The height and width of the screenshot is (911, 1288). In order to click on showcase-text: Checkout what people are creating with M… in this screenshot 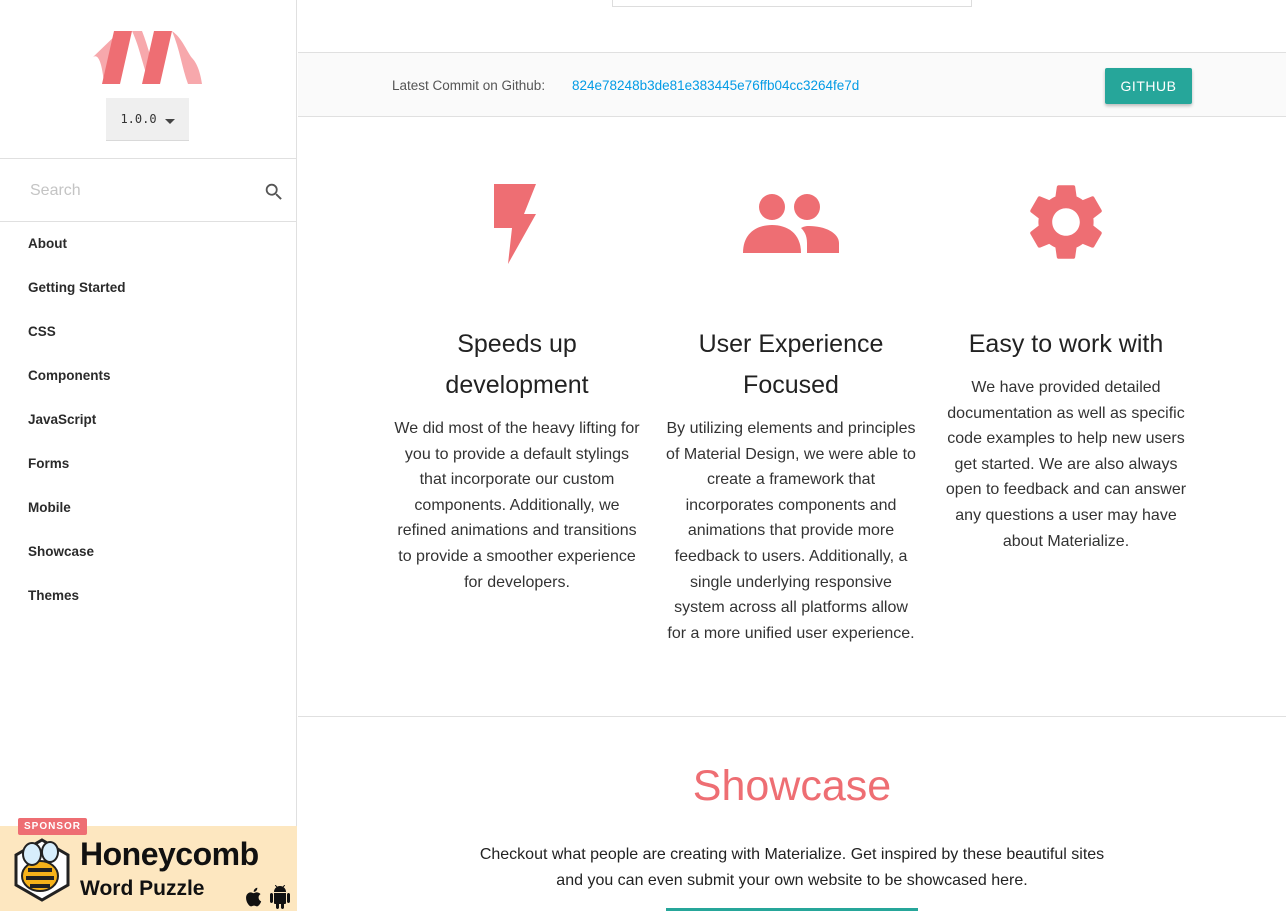, I will do `click(792, 867)`.